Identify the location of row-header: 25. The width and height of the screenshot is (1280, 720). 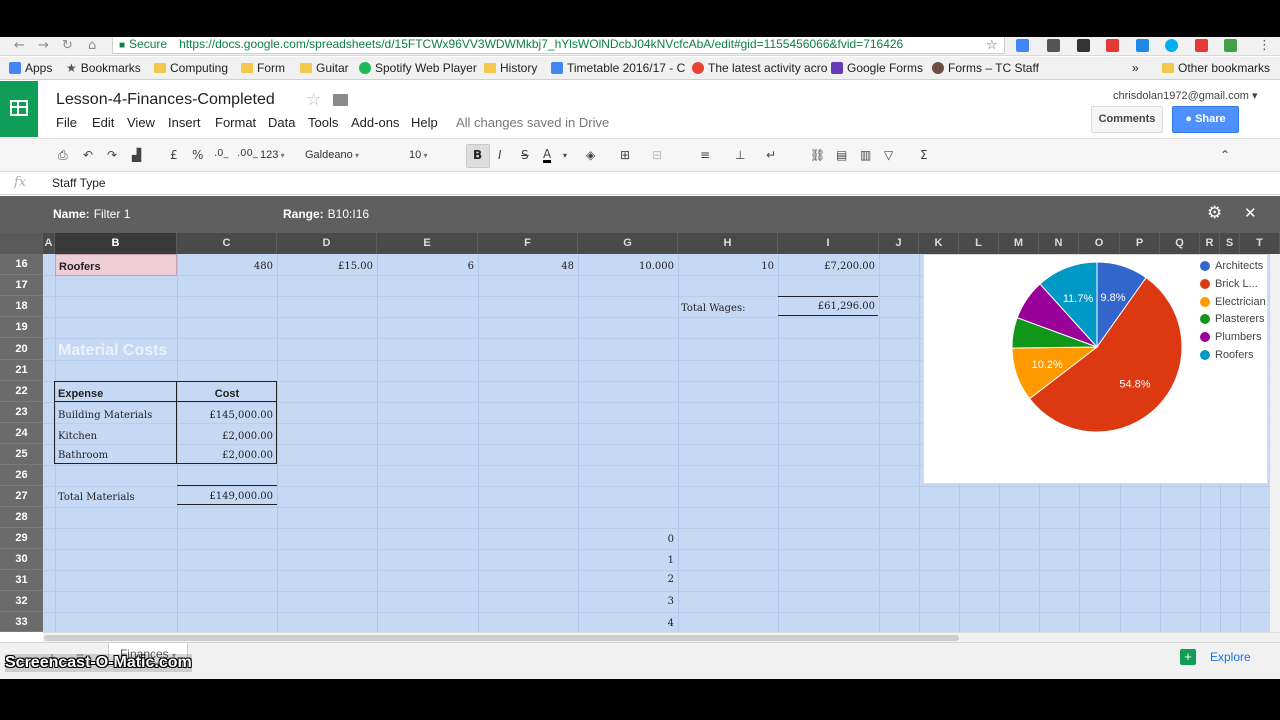
(21, 454).